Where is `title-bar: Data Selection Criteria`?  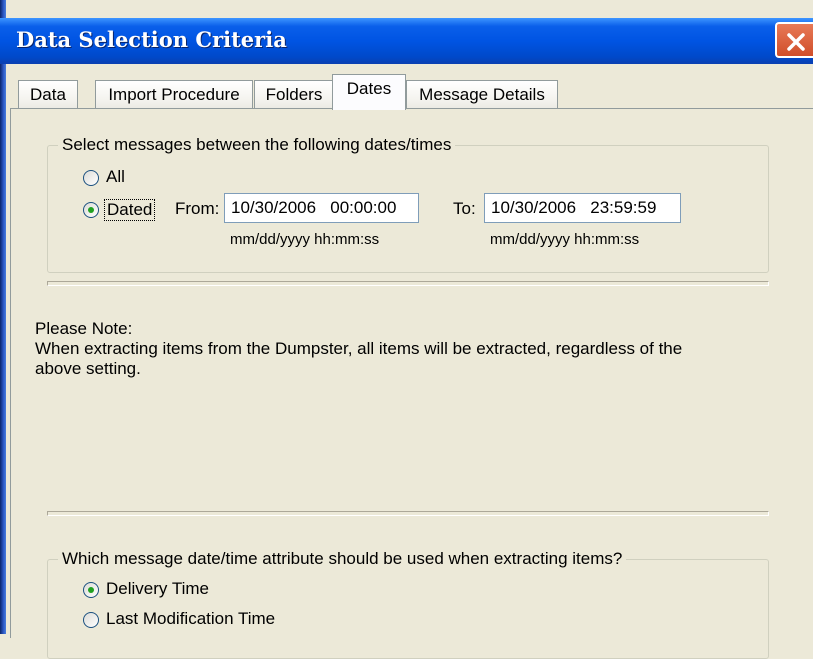 title-bar: Data Selection Criteria is located at coordinates (406, 41).